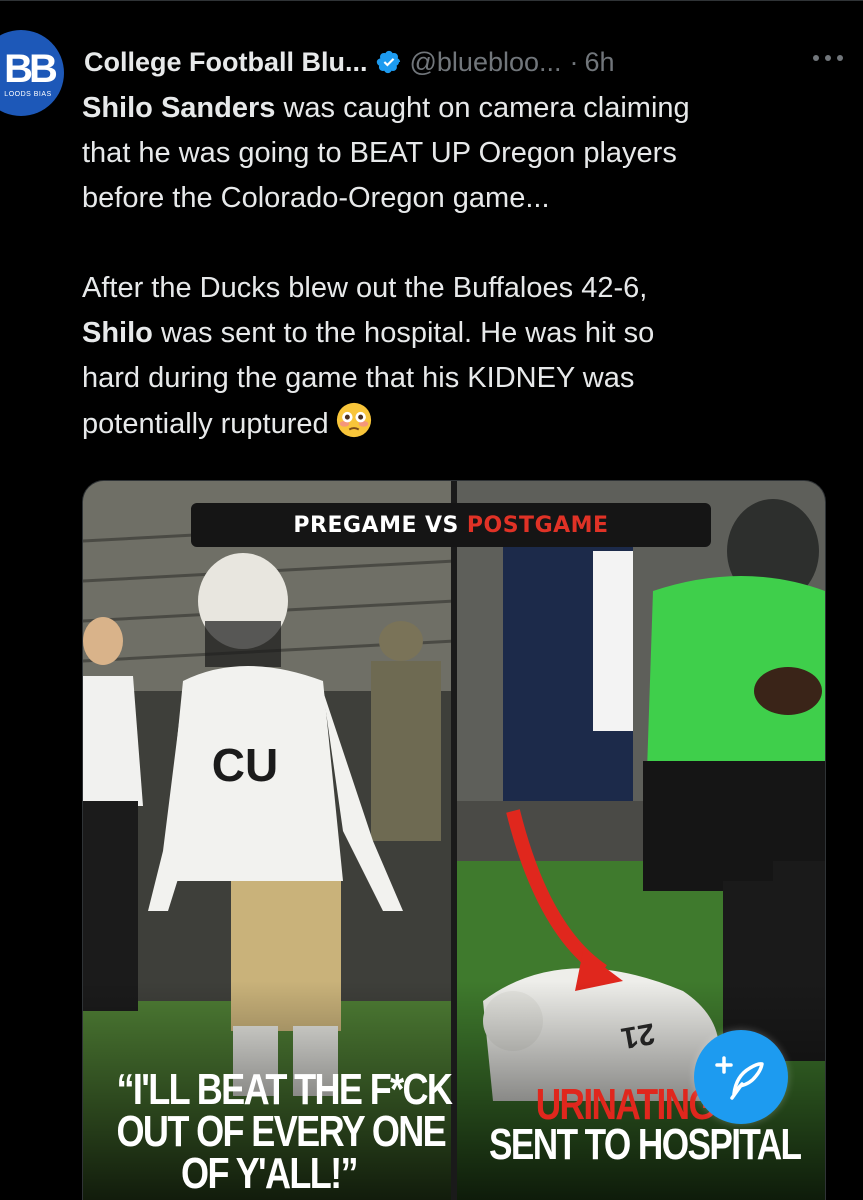 The width and height of the screenshot is (863, 1200). I want to click on text-segment: potentially ruptured, so click(205, 424).